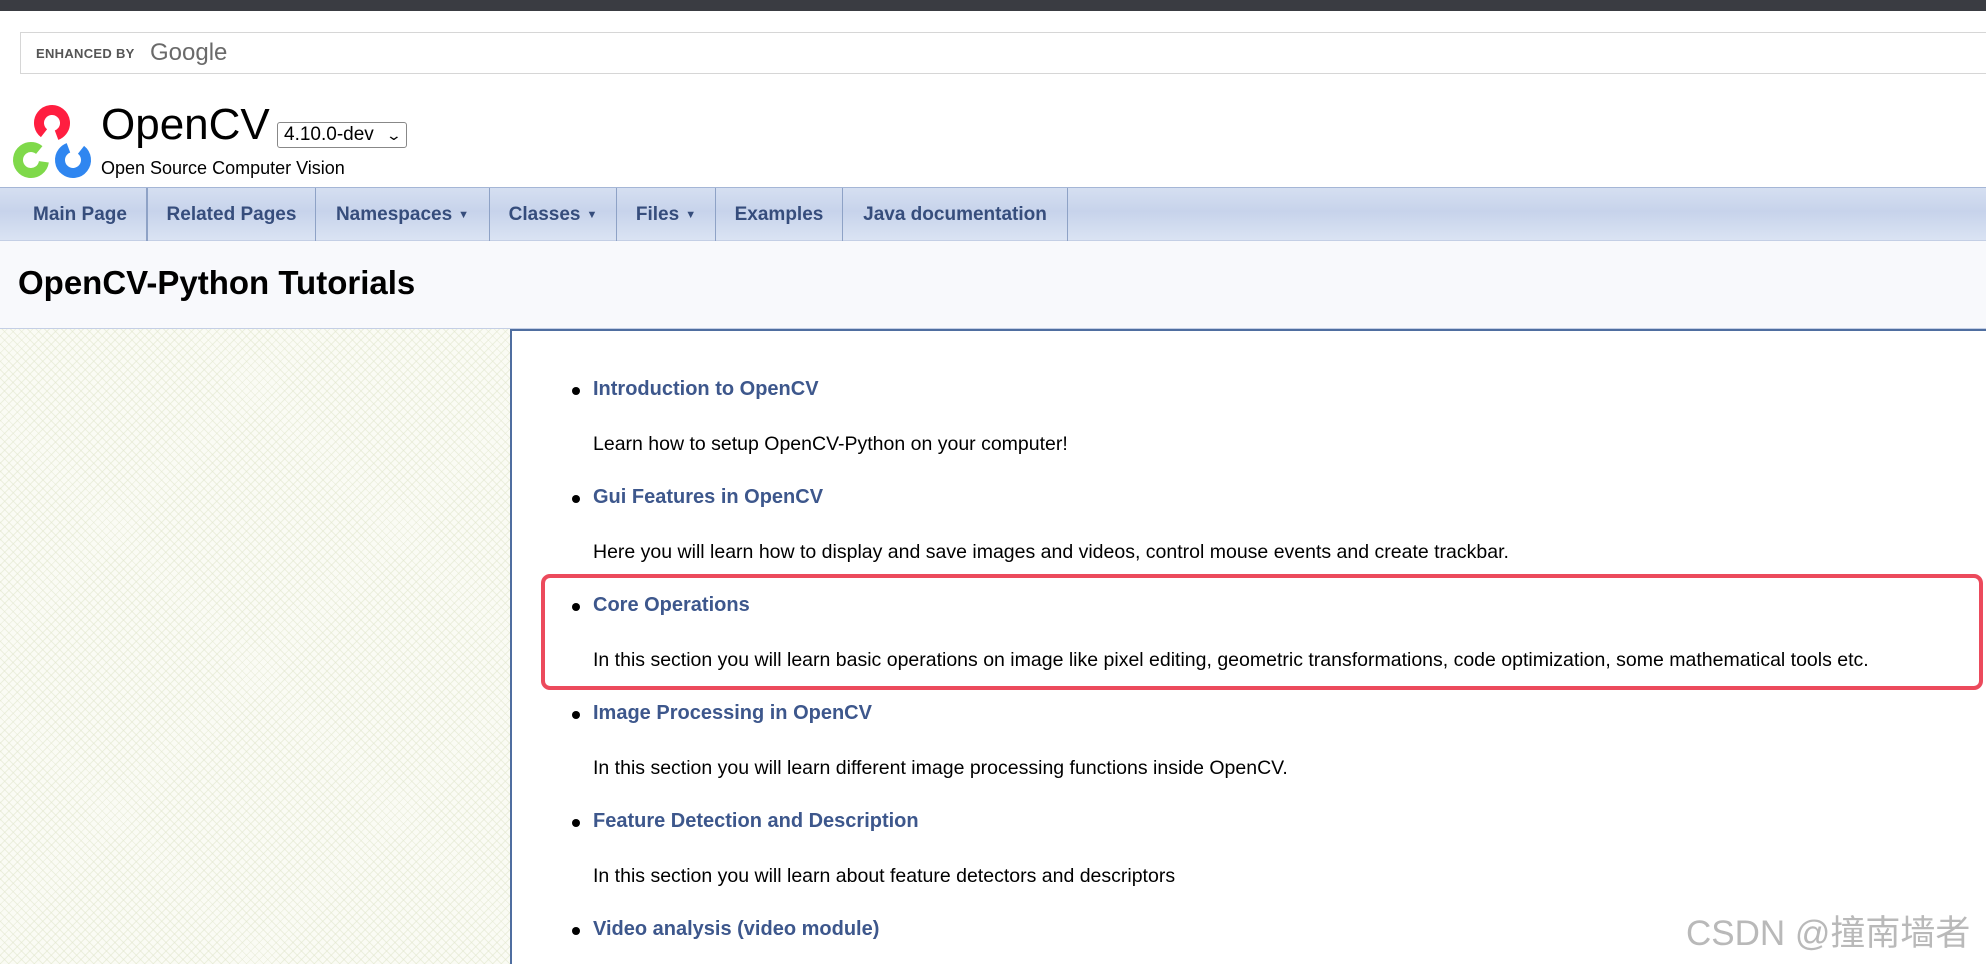 Image resolution: width=1986 pixels, height=964 pixels. I want to click on tutorial-link-video-analysis: Video analysis (video module), so click(736, 929).